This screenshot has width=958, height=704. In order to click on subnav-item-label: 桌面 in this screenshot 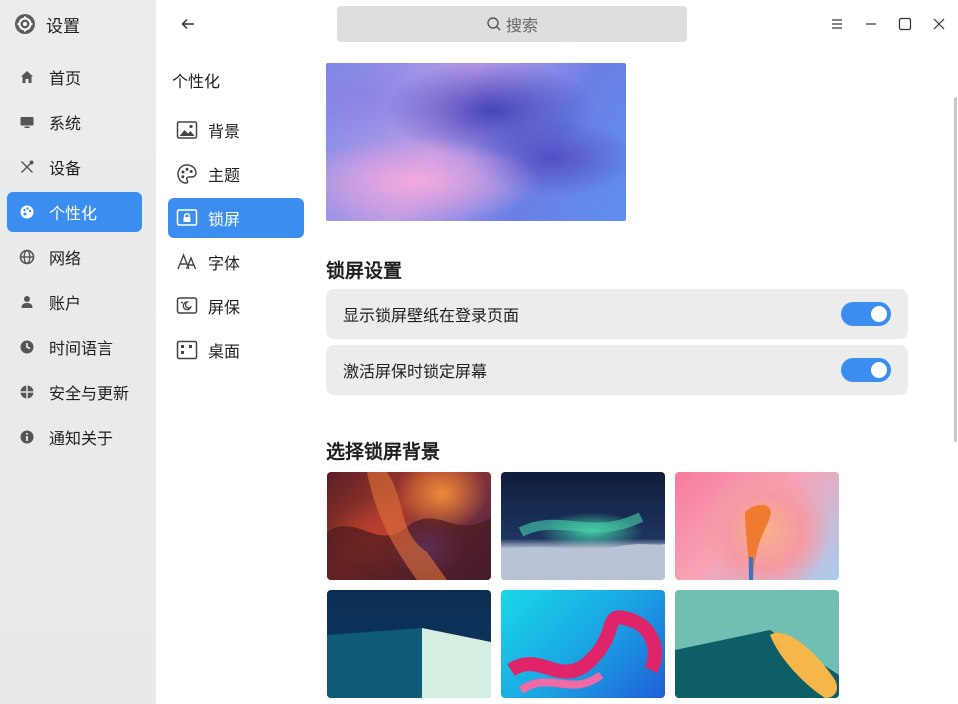, I will do `click(224, 351)`.